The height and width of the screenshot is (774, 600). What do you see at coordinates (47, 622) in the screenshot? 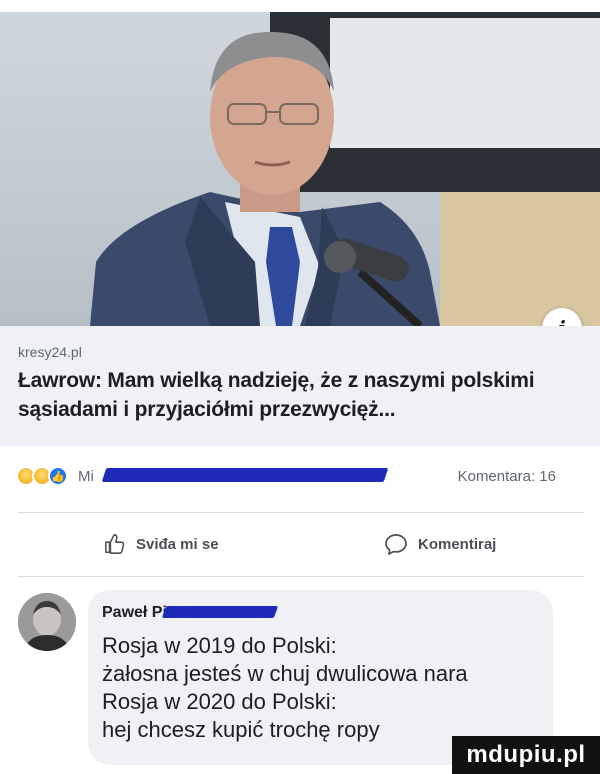
I see `avatar` at bounding box center [47, 622].